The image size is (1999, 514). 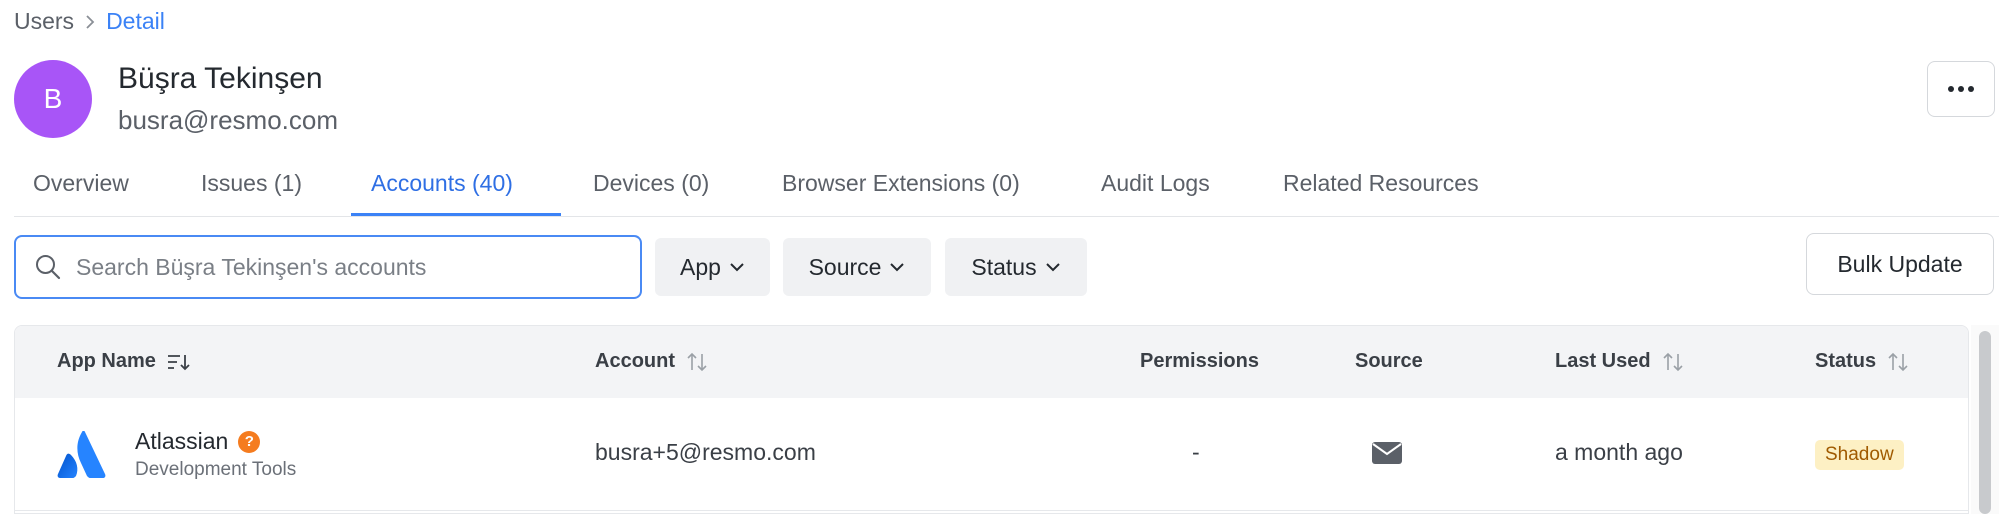 What do you see at coordinates (1603, 361) in the screenshot?
I see `column-label: Last Used` at bounding box center [1603, 361].